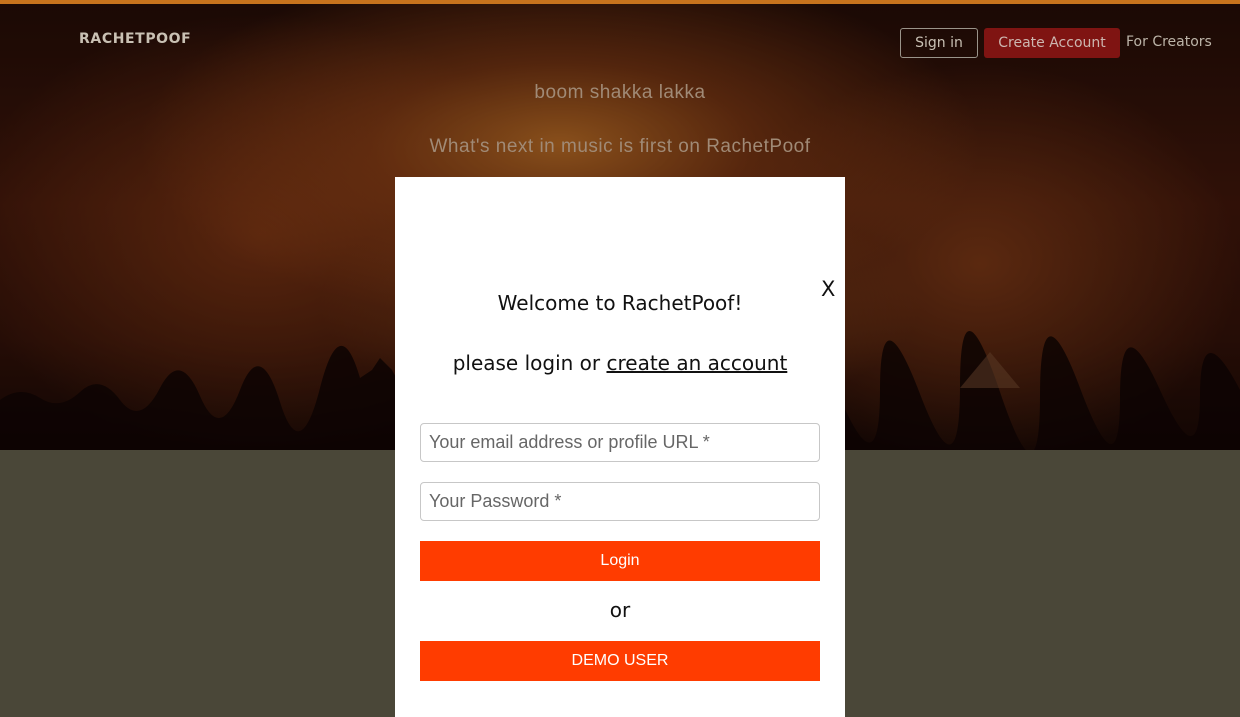 The image size is (1240, 717). What do you see at coordinates (529, 363) in the screenshot?
I see `prompt-text: please login or` at bounding box center [529, 363].